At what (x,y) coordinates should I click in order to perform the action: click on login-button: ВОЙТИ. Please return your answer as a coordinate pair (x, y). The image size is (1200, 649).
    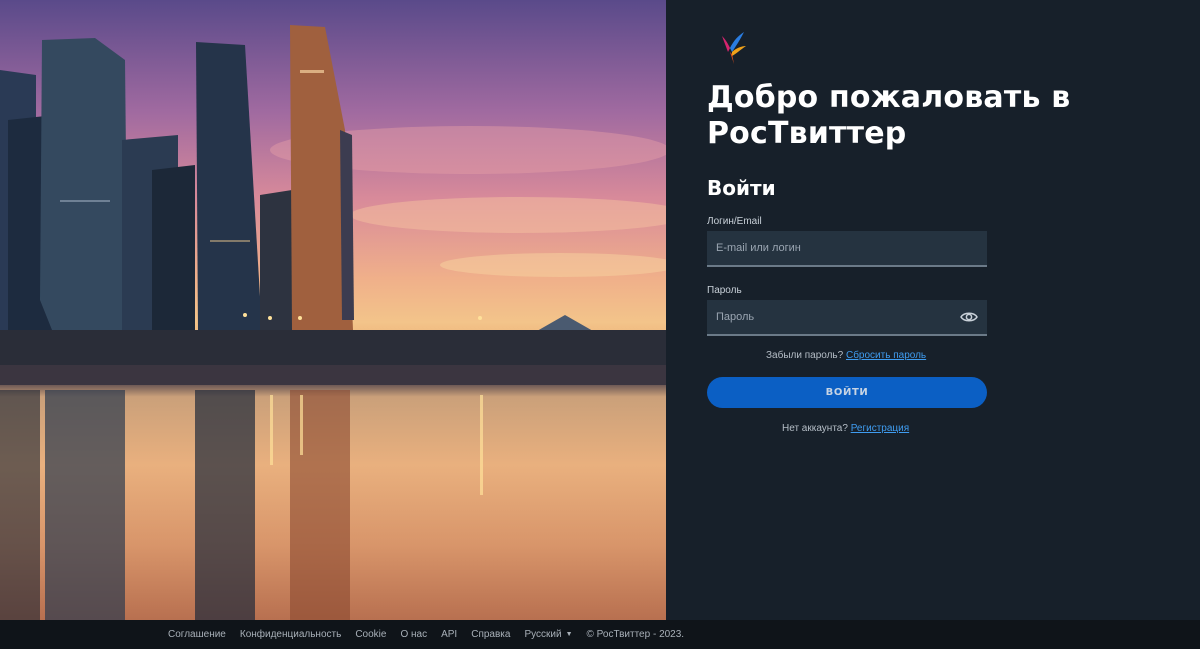
    Looking at the image, I should click on (847, 392).